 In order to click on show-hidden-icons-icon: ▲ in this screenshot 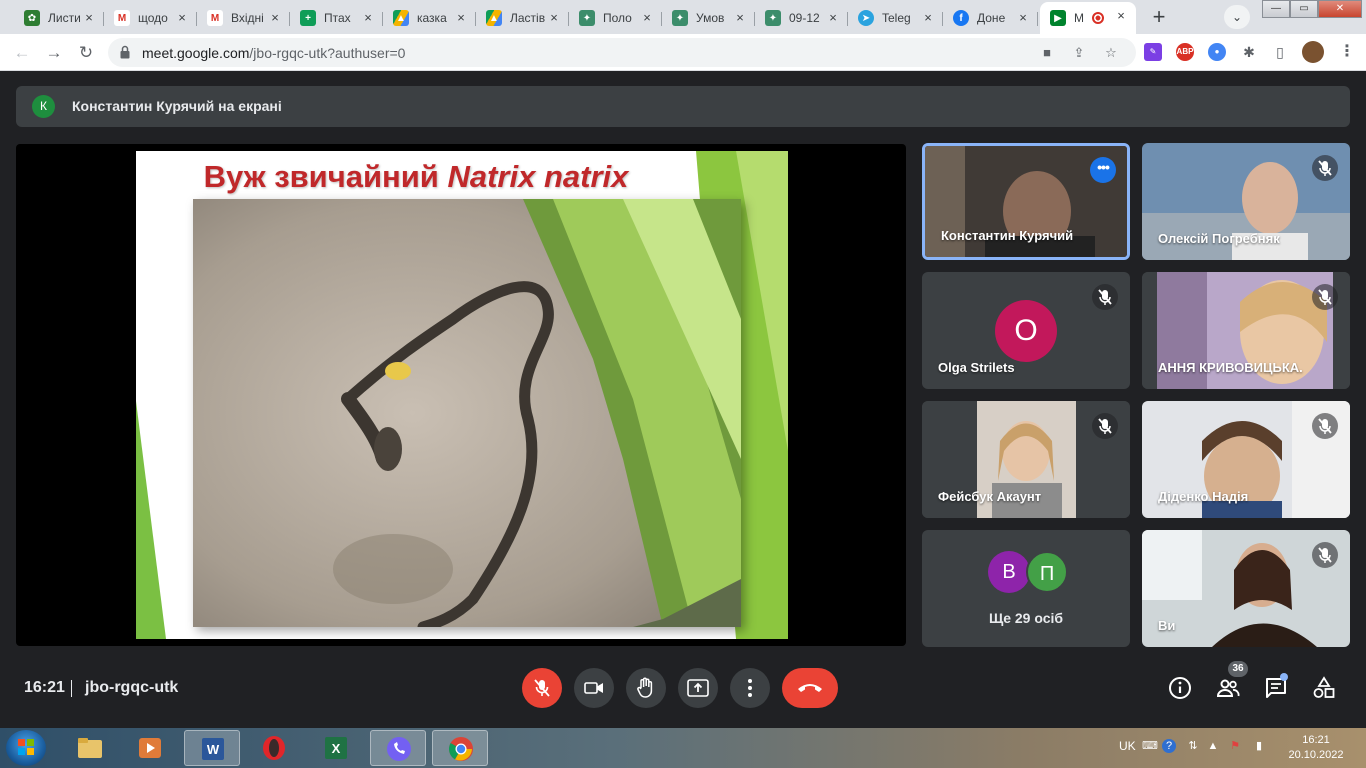, I will do `click(1213, 746)`.